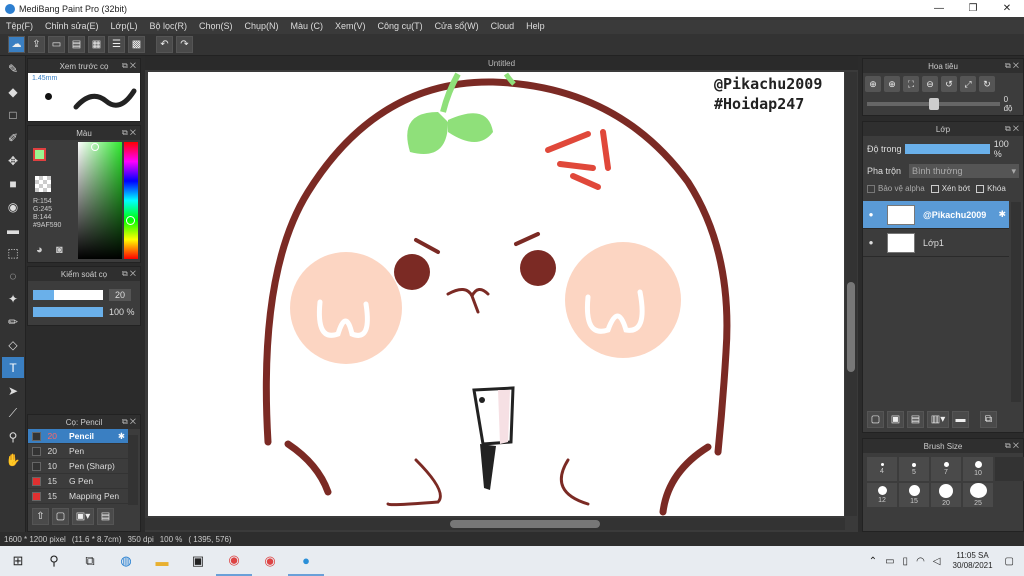 This screenshot has height=576, width=1024. I want to click on volume-icon: ◁, so click(937, 561).